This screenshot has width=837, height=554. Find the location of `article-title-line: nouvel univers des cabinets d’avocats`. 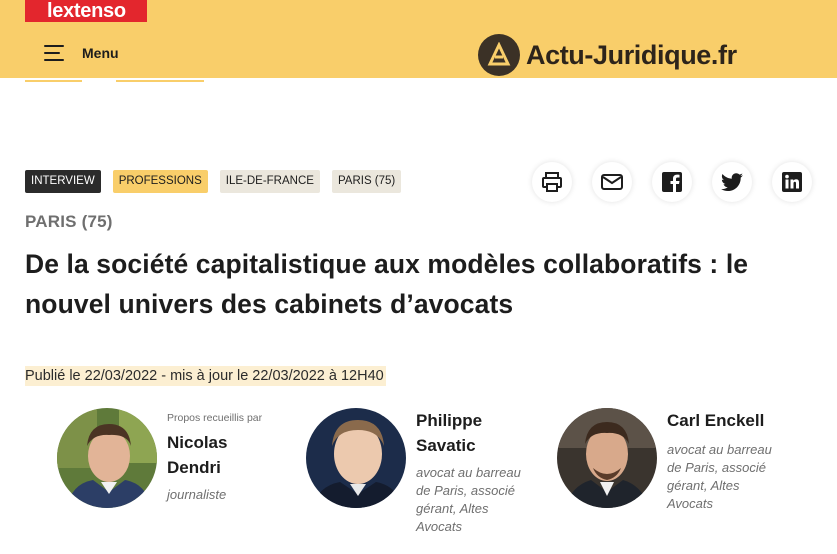

article-title-line: nouvel univers des cabinets d’avocats is located at coordinates (269, 304).